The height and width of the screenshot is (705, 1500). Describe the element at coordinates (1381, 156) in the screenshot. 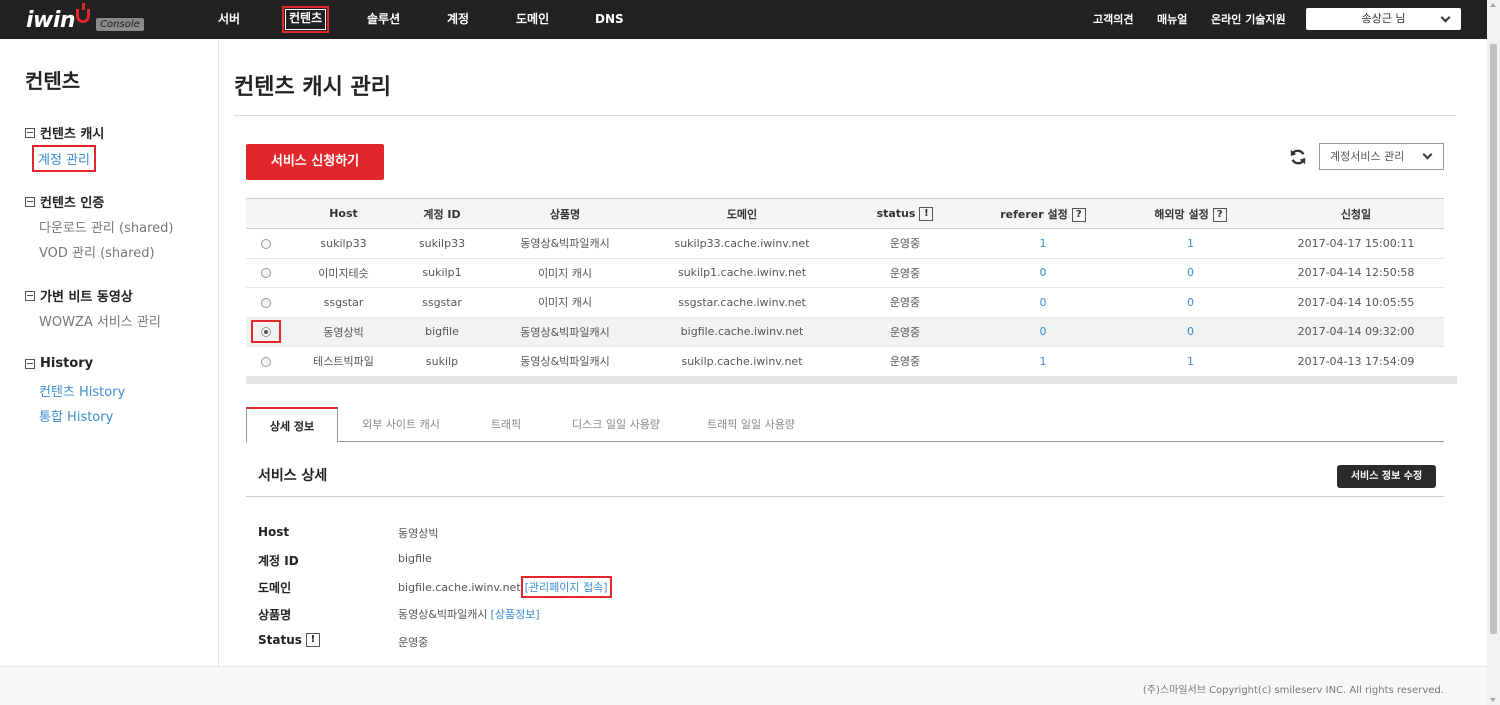

I see `service-type-select: 계정서비스 관리` at that location.